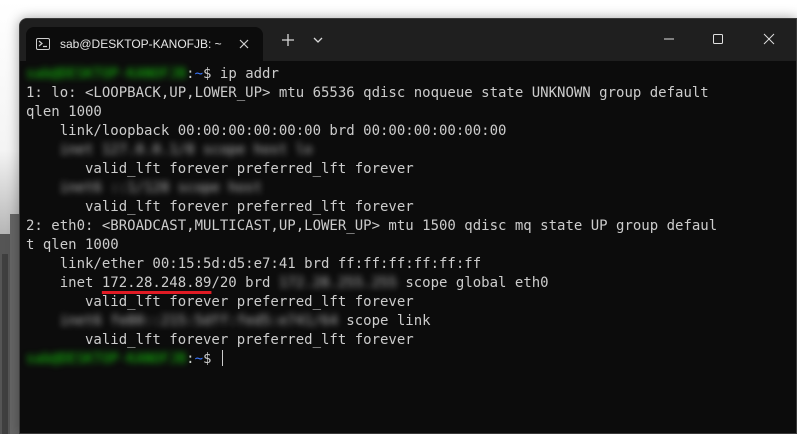 Image resolution: width=797 pixels, height=434 pixels. What do you see at coordinates (669, 39) in the screenshot?
I see `minimize-icon` at bounding box center [669, 39].